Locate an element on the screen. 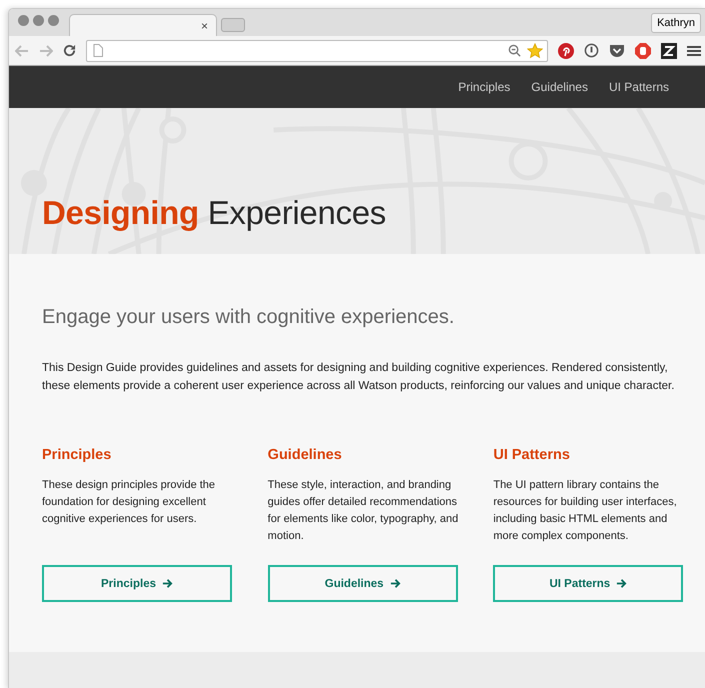 The image size is (705, 688). hero-title: Experiences is located at coordinates (297, 212).